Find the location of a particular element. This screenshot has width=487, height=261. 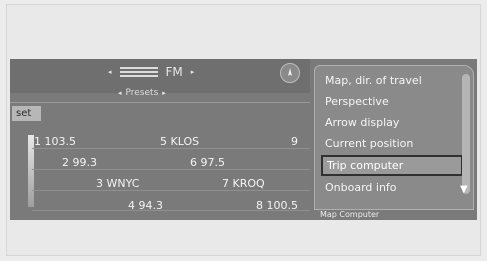

chevron-down-icon: ▼ is located at coordinates (464, 189).